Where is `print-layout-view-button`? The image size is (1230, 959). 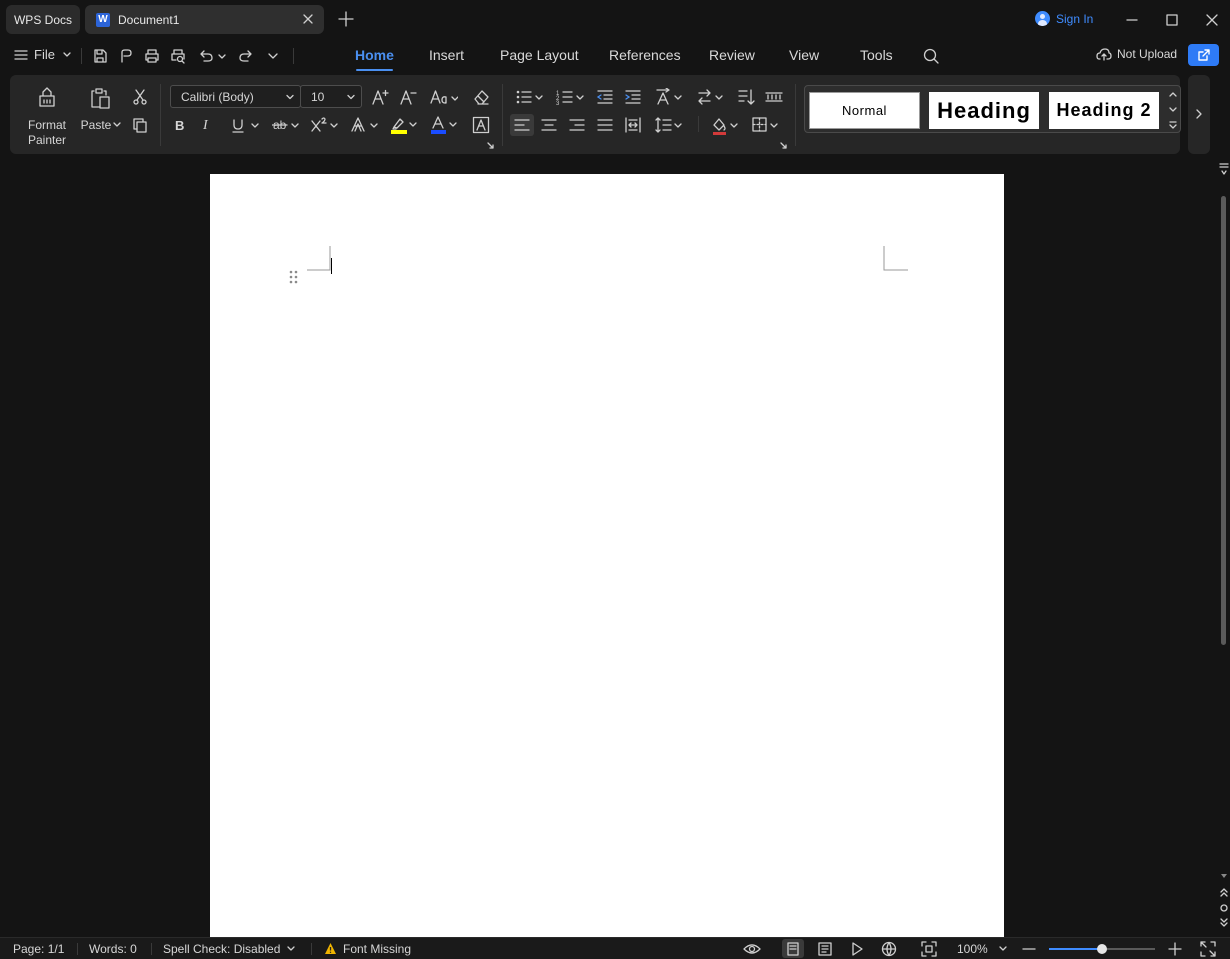
print-layout-view-button is located at coordinates (793, 948).